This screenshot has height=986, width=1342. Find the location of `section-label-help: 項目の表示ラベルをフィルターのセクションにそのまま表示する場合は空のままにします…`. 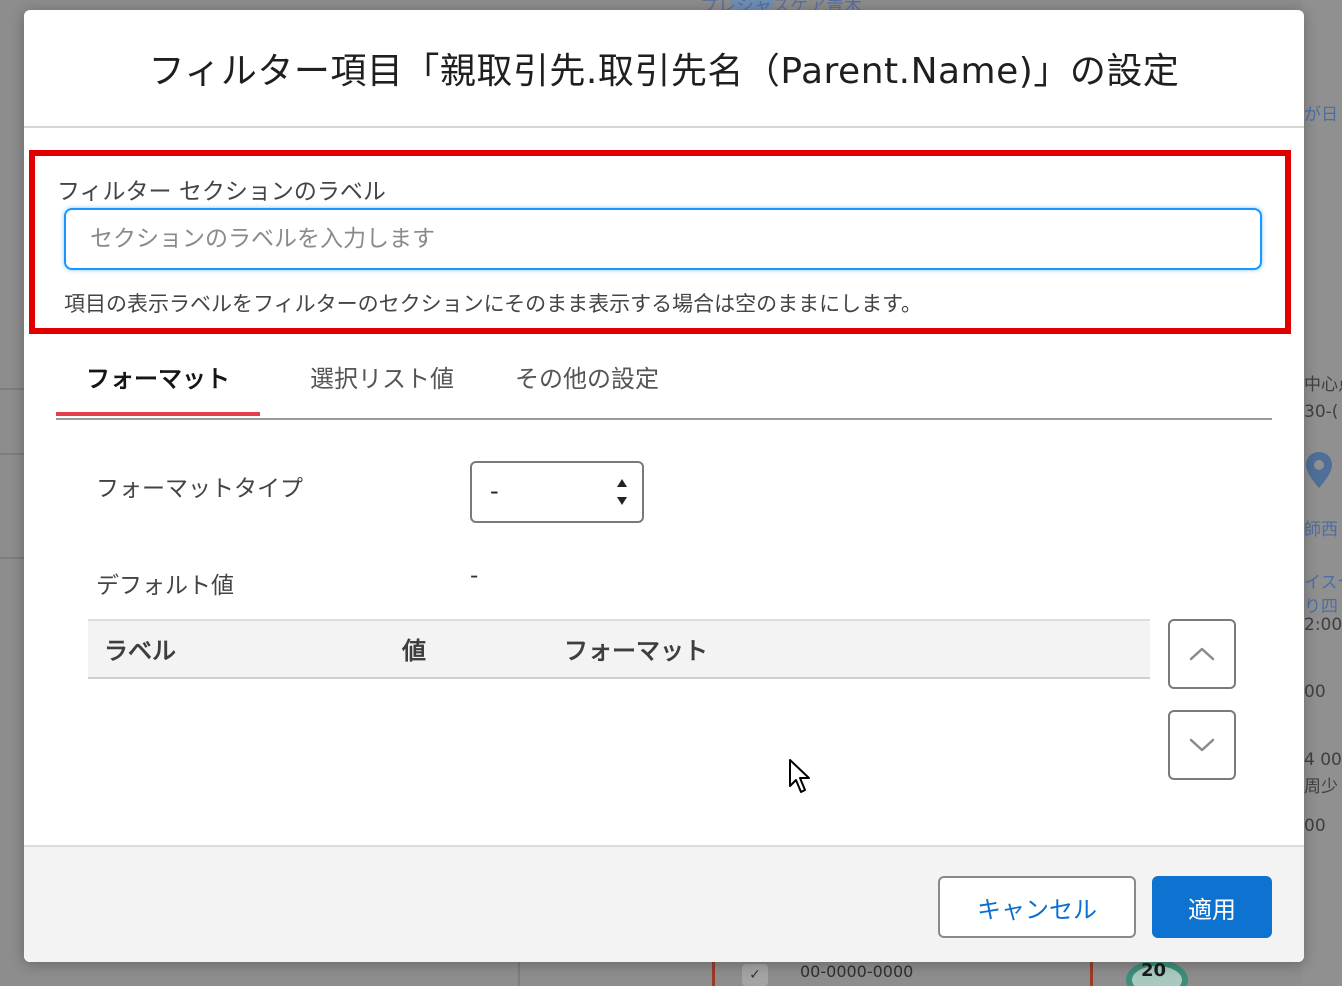

section-label-help: 項目の表示ラベルをフィルターのセクションにそのまま表示する場合は空のままにします… is located at coordinates (493, 304).